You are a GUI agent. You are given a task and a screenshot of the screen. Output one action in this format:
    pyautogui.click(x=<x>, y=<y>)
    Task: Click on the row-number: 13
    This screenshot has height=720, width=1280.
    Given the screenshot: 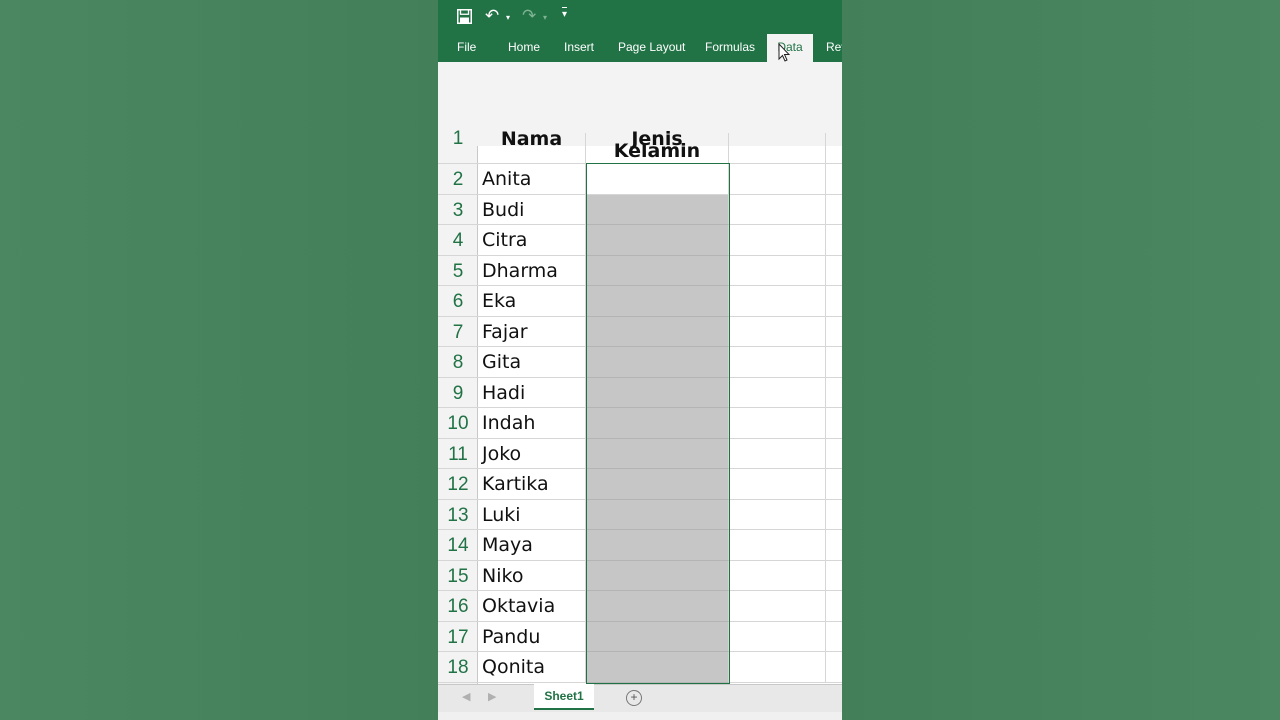 What is the action you would take?
    pyautogui.click(x=458, y=515)
    